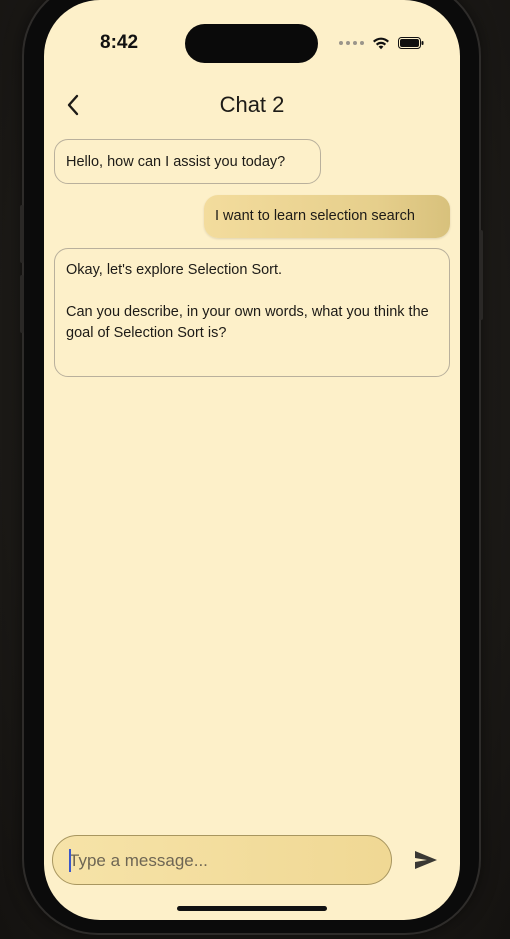 Image resolution: width=510 pixels, height=939 pixels. I want to click on message-paragraph: Okay, let's explore Selection Sort., so click(174, 270).